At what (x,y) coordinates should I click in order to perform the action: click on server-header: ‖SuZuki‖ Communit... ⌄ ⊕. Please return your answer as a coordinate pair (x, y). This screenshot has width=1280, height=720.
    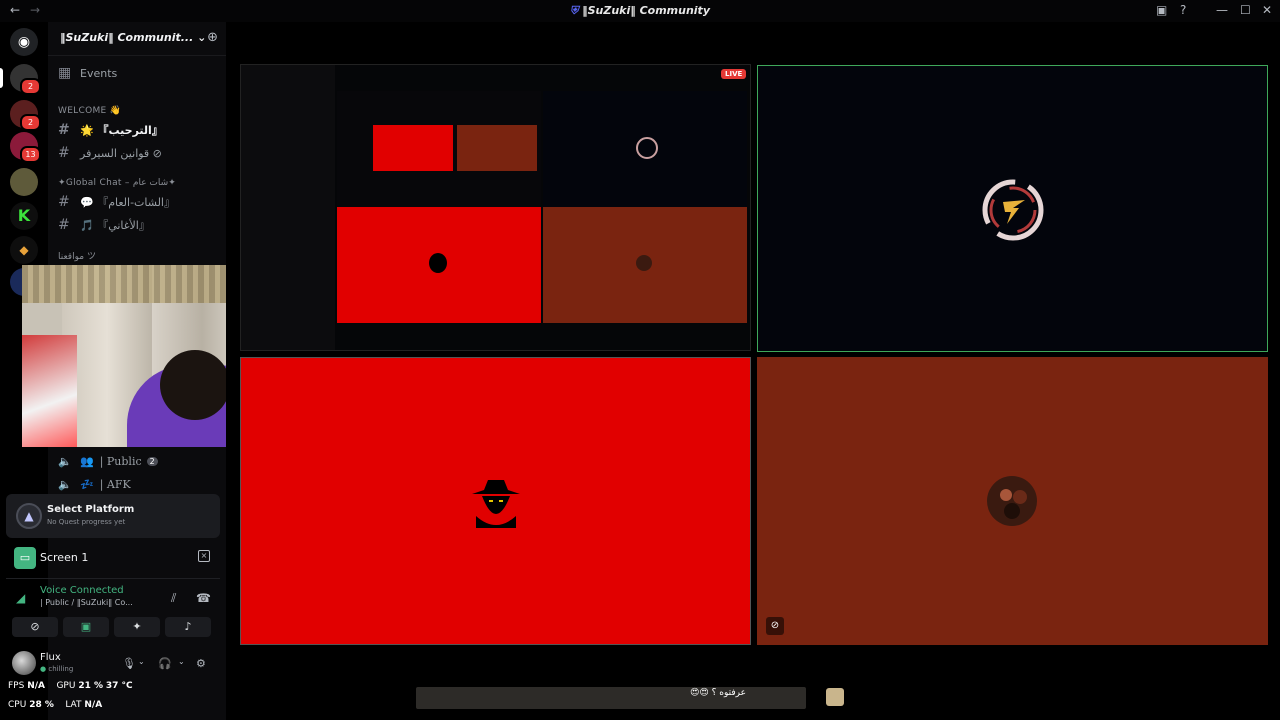
    Looking at the image, I should click on (137, 39).